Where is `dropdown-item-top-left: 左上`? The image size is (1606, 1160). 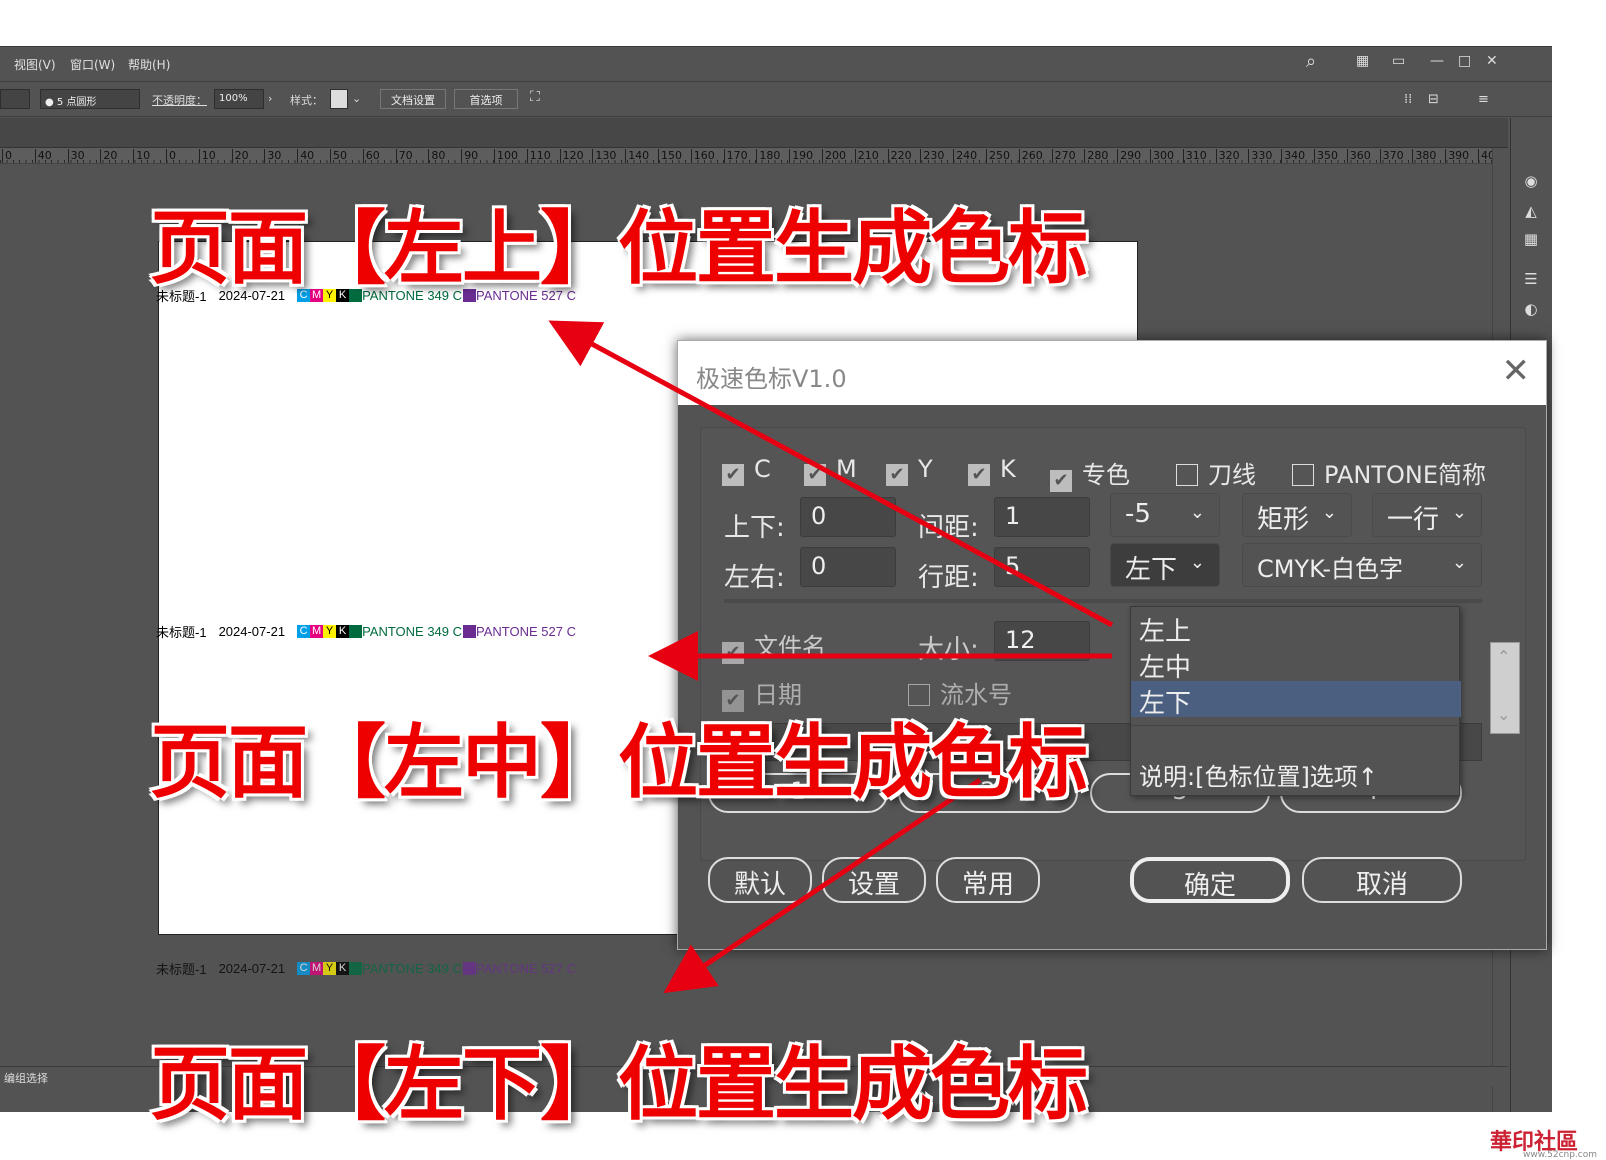
dropdown-item-top-left: 左上 is located at coordinates (1296, 628).